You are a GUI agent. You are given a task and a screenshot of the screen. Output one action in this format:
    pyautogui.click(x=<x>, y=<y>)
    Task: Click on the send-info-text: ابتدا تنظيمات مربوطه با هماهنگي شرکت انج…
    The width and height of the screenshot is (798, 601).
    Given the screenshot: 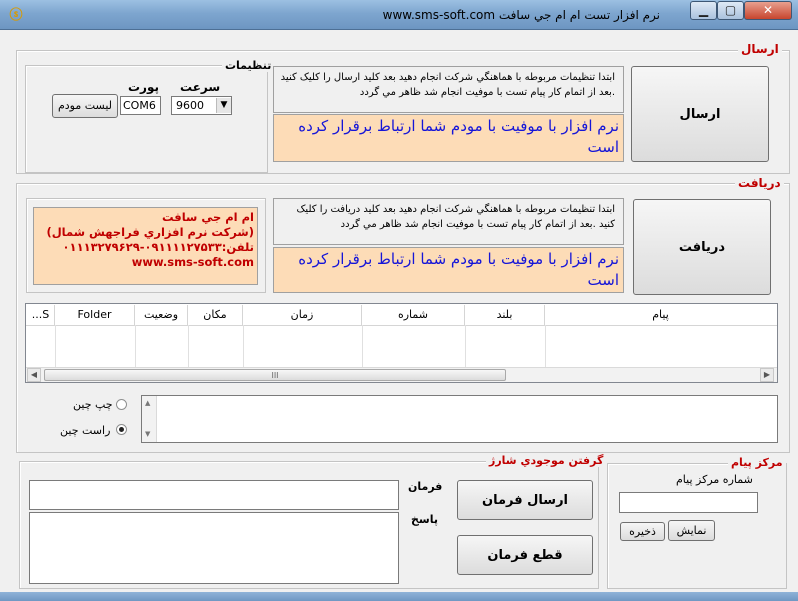 What is the action you would take?
    pyautogui.click(x=448, y=89)
    